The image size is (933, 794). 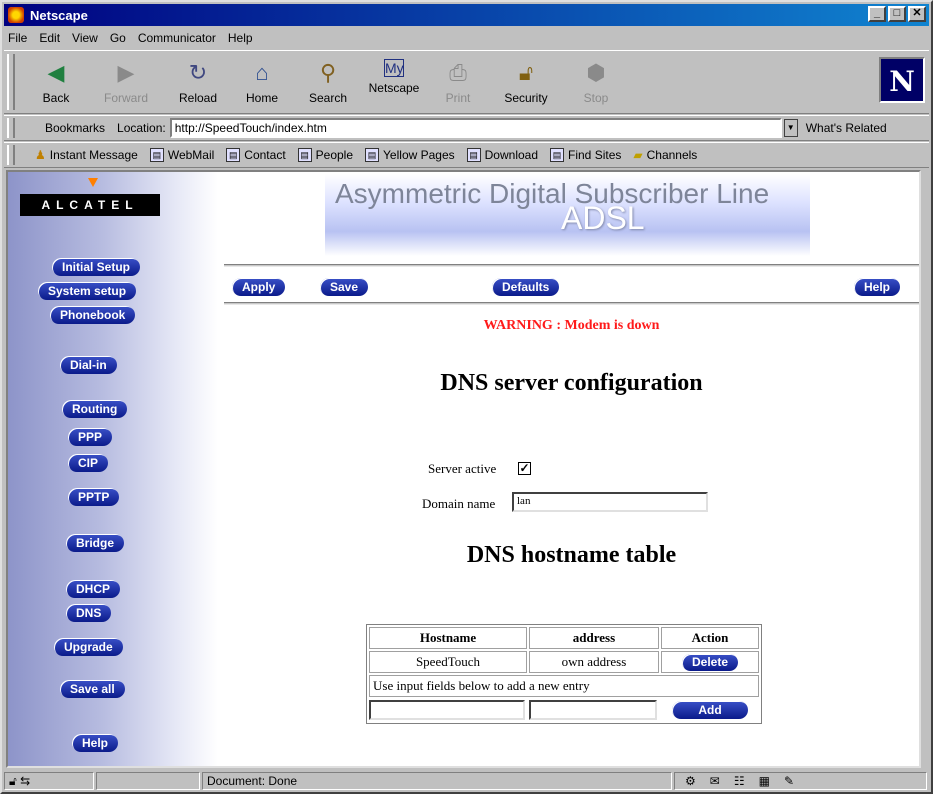 I want to click on banner-title: Asymmetric Digital Subscriber Line, so click(x=552, y=193).